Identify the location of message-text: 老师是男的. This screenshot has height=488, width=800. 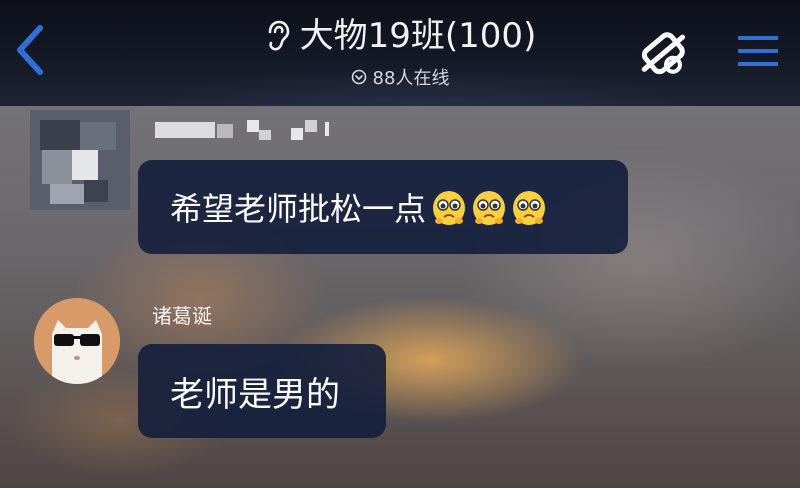
(255, 394).